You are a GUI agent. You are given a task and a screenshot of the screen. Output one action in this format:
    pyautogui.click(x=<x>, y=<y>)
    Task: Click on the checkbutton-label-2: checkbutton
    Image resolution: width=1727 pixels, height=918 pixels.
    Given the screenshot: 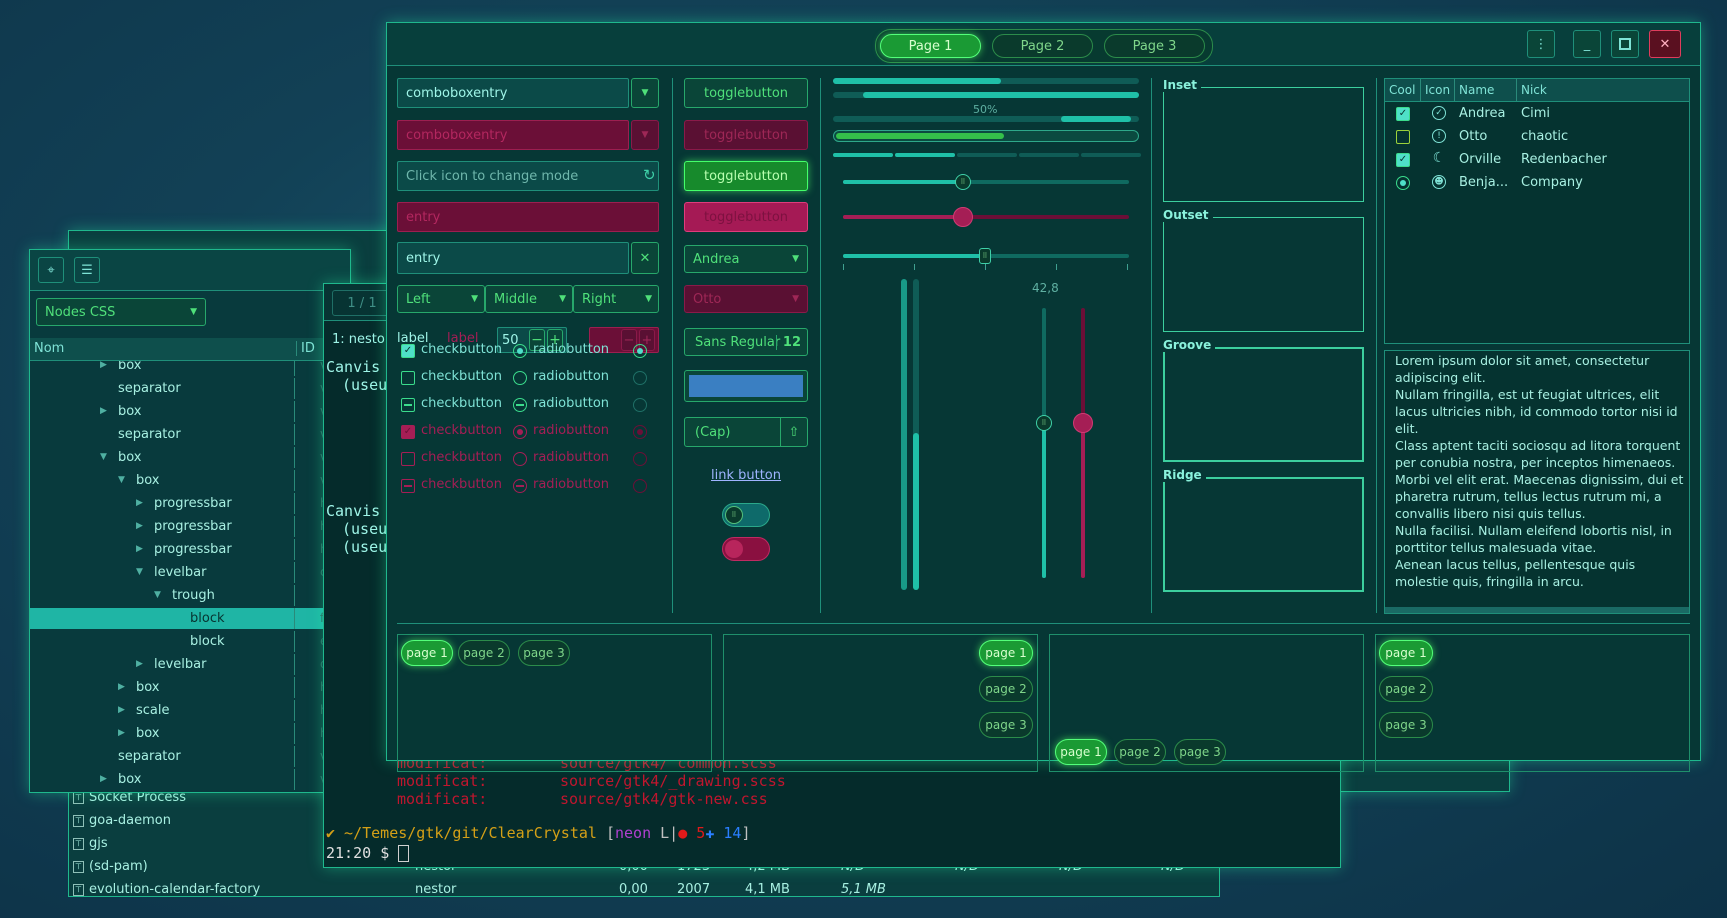 What is the action you would take?
    pyautogui.click(x=461, y=376)
    